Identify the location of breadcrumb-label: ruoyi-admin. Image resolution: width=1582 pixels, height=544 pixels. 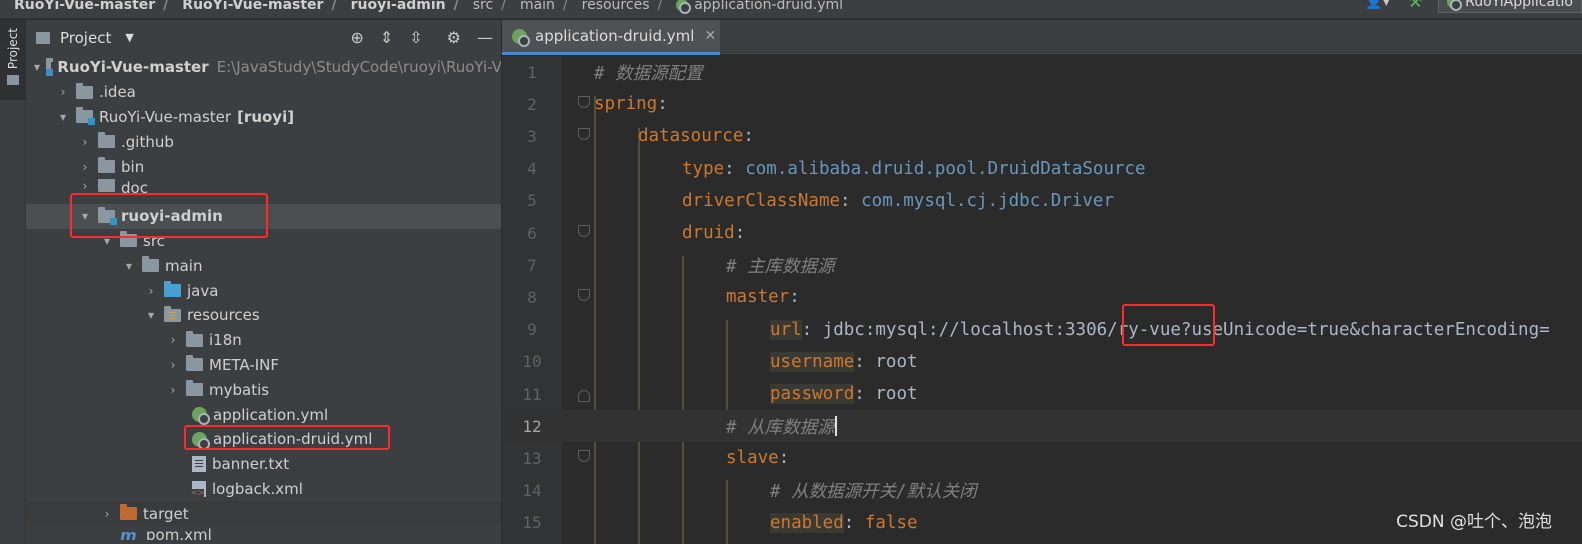
(398, 6).